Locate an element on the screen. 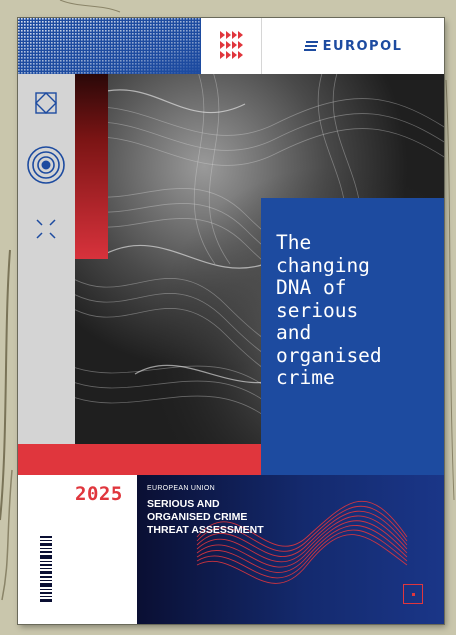  concentric-circles-icon is located at coordinates (46, 165).